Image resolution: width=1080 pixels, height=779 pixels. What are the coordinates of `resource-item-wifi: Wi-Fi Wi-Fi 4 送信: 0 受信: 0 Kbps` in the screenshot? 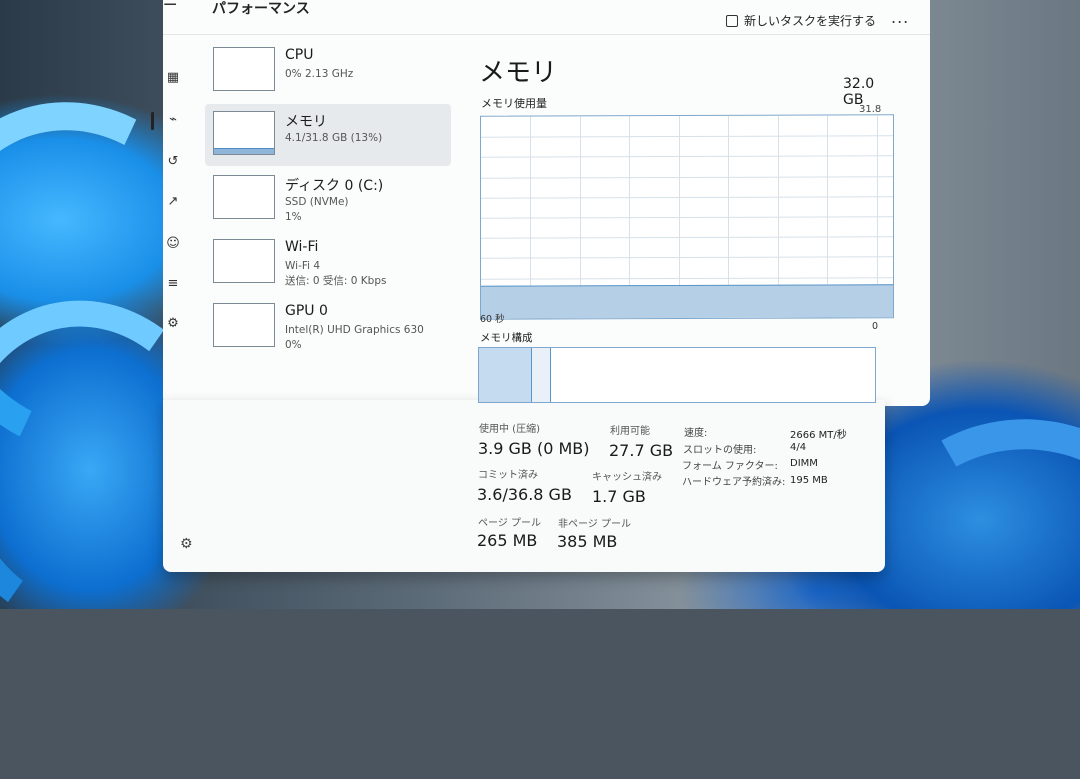 It's located at (328, 263).